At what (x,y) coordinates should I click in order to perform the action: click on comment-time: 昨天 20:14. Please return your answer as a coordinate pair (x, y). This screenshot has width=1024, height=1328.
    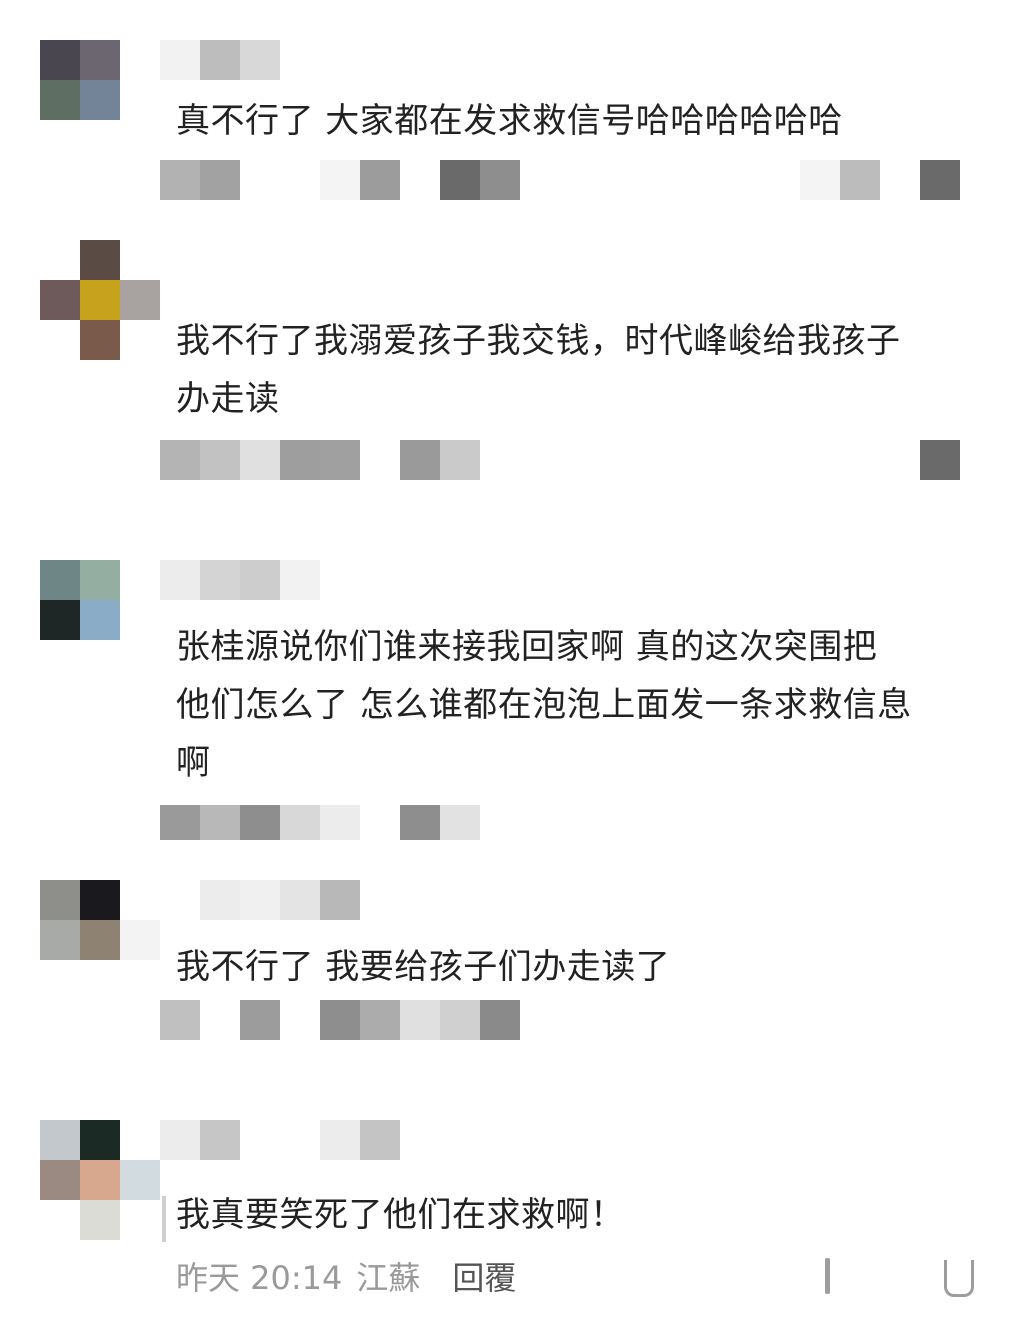
    Looking at the image, I should click on (259, 1278).